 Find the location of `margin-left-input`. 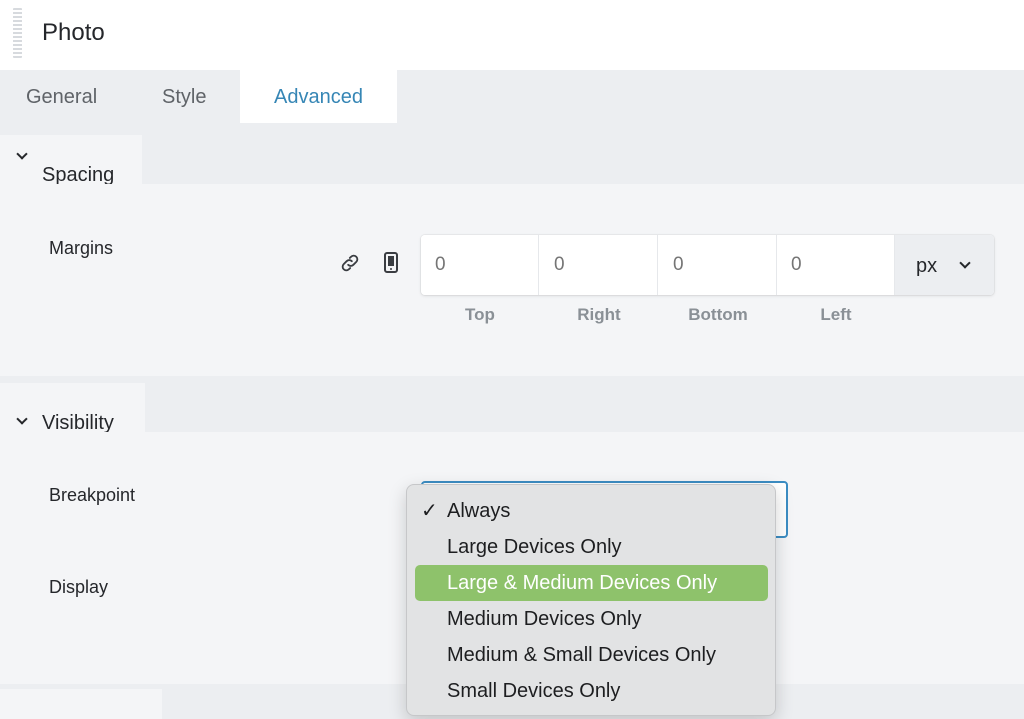

margin-left-input is located at coordinates (836, 265).